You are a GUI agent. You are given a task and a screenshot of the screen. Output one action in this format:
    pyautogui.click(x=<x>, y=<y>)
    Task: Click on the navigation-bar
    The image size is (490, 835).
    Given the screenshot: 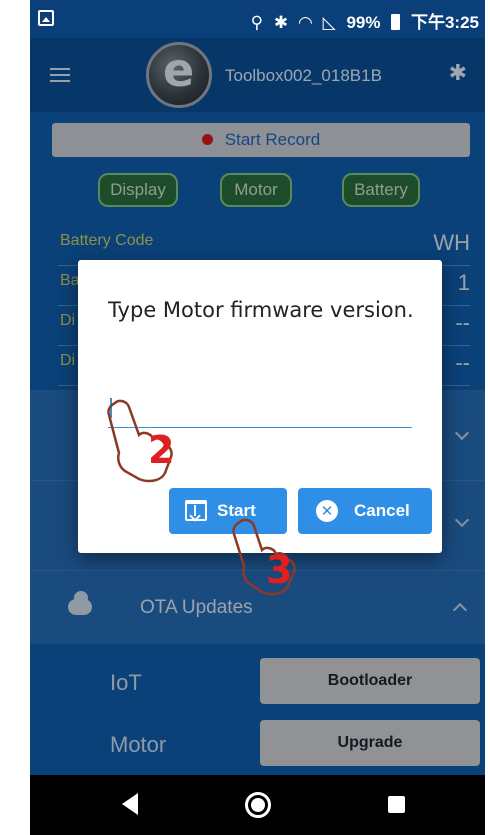 What is the action you would take?
    pyautogui.click(x=257, y=805)
    